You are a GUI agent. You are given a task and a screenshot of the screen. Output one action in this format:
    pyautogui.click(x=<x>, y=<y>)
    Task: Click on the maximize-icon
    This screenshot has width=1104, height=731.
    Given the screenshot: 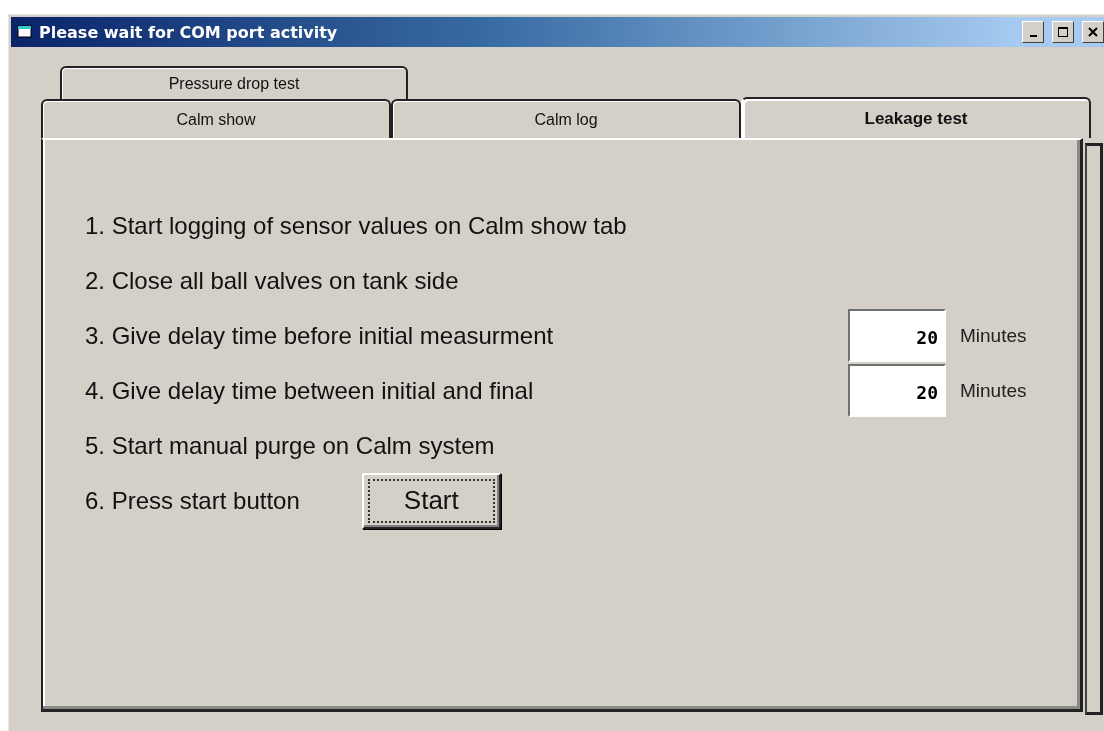 What is the action you would take?
    pyautogui.click(x=1063, y=32)
    